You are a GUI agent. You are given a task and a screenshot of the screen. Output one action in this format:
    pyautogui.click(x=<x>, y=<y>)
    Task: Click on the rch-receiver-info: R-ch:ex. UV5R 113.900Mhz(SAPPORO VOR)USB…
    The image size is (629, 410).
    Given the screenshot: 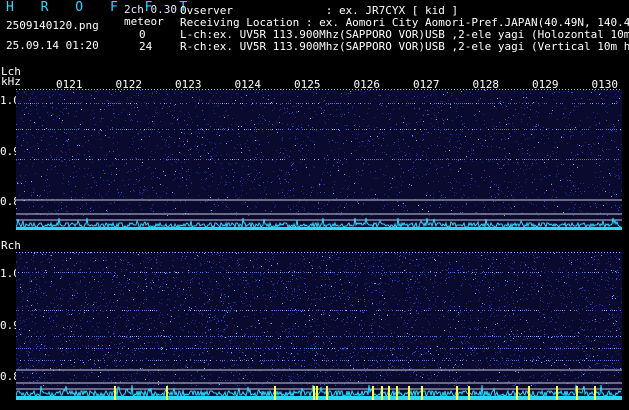 What is the action you would take?
    pyautogui.click(x=404, y=46)
    